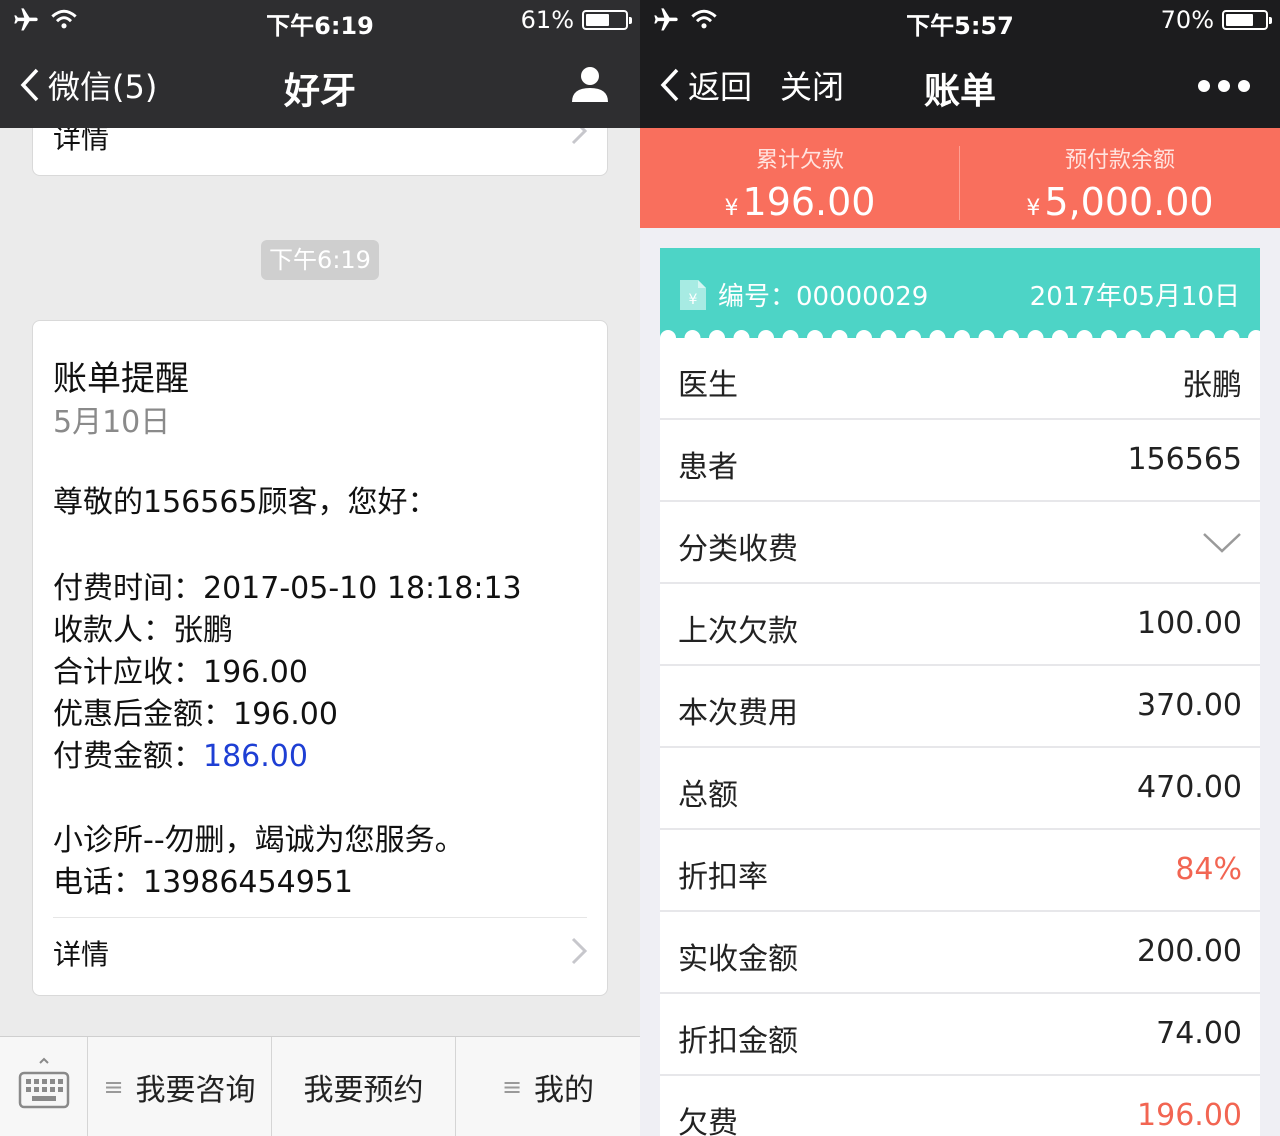  What do you see at coordinates (809, 202) in the screenshot?
I see `debt-value: 196.00` at bounding box center [809, 202].